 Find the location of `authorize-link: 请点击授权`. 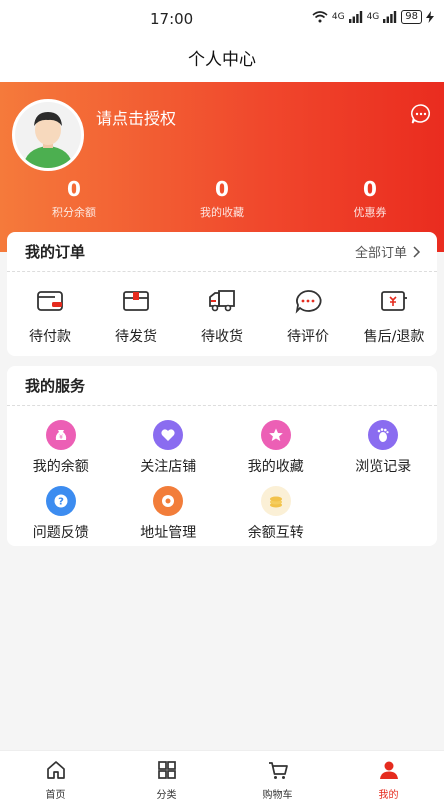

authorize-link: 请点击授权 is located at coordinates (136, 117).